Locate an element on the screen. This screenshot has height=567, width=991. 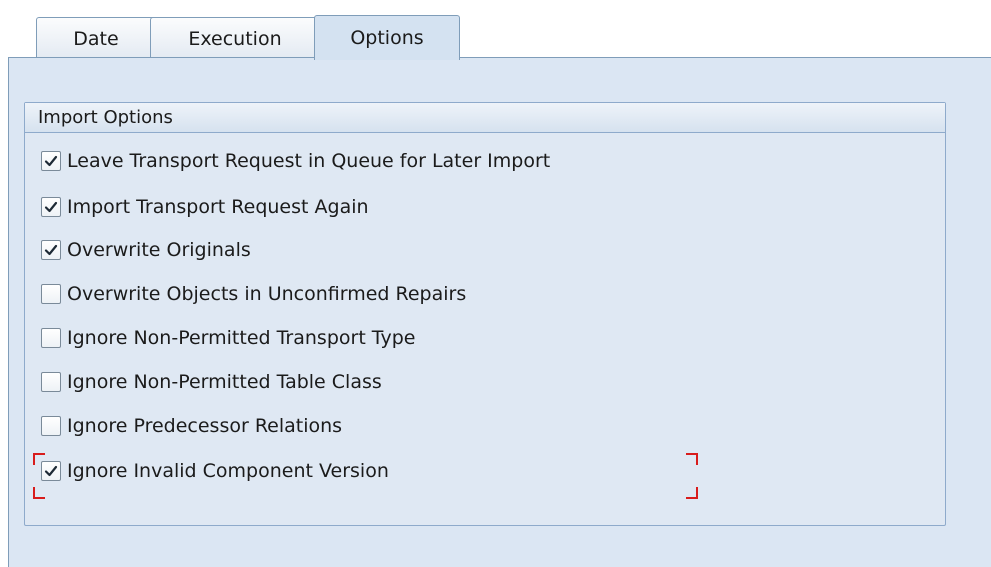
focus-marker-top-right is located at coordinates (692, 459).